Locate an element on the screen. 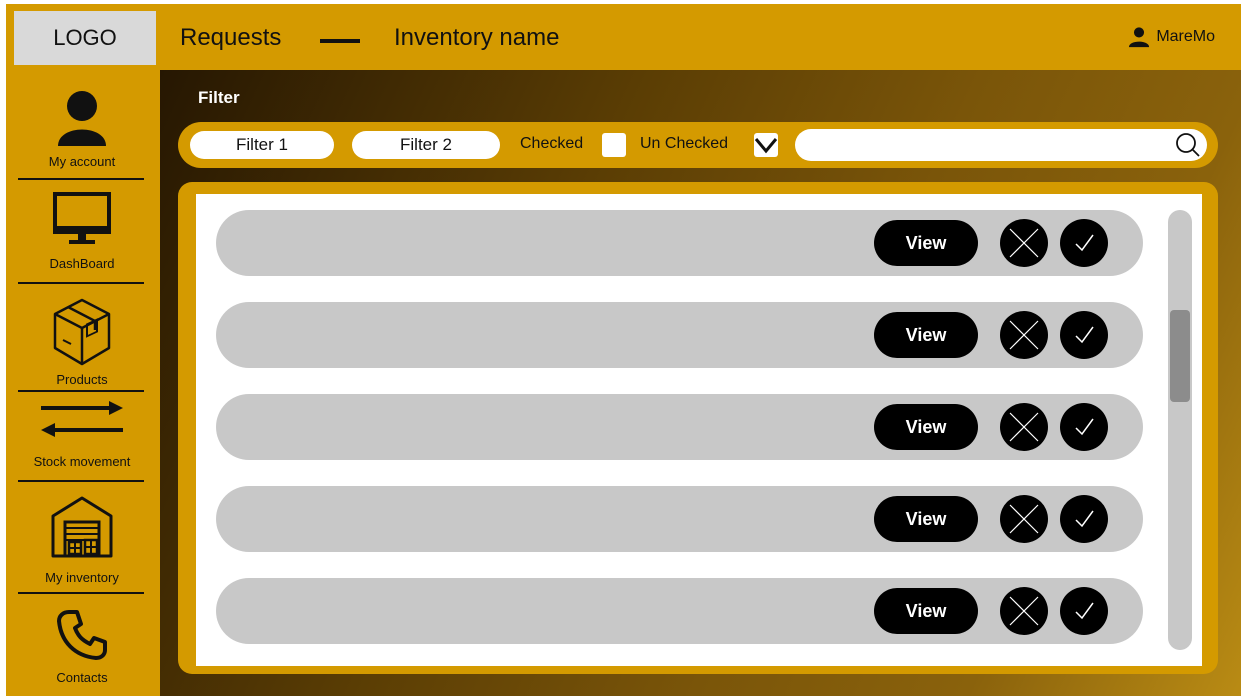 This screenshot has height=696, width=1241. filter-bar: Filter 1 Filter 2 Checked Un Checked is located at coordinates (698, 145).